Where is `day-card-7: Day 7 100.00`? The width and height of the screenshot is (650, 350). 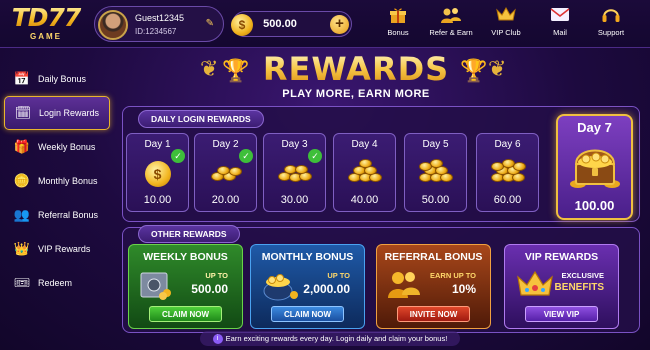 day-card-7: Day 7 100.00 is located at coordinates (594, 167).